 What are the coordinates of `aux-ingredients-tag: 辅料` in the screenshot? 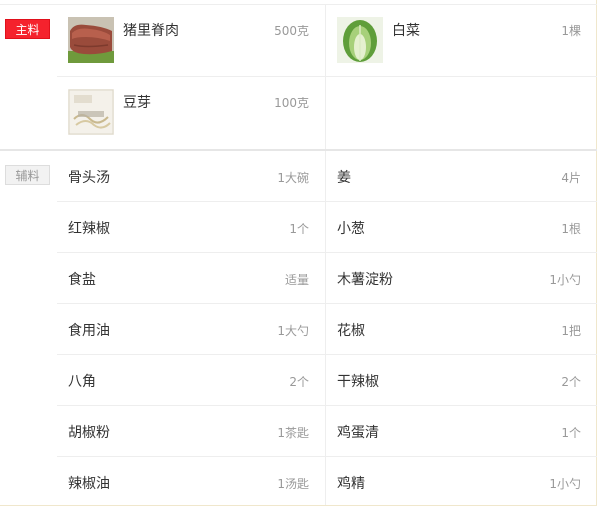 It's located at (27, 175).